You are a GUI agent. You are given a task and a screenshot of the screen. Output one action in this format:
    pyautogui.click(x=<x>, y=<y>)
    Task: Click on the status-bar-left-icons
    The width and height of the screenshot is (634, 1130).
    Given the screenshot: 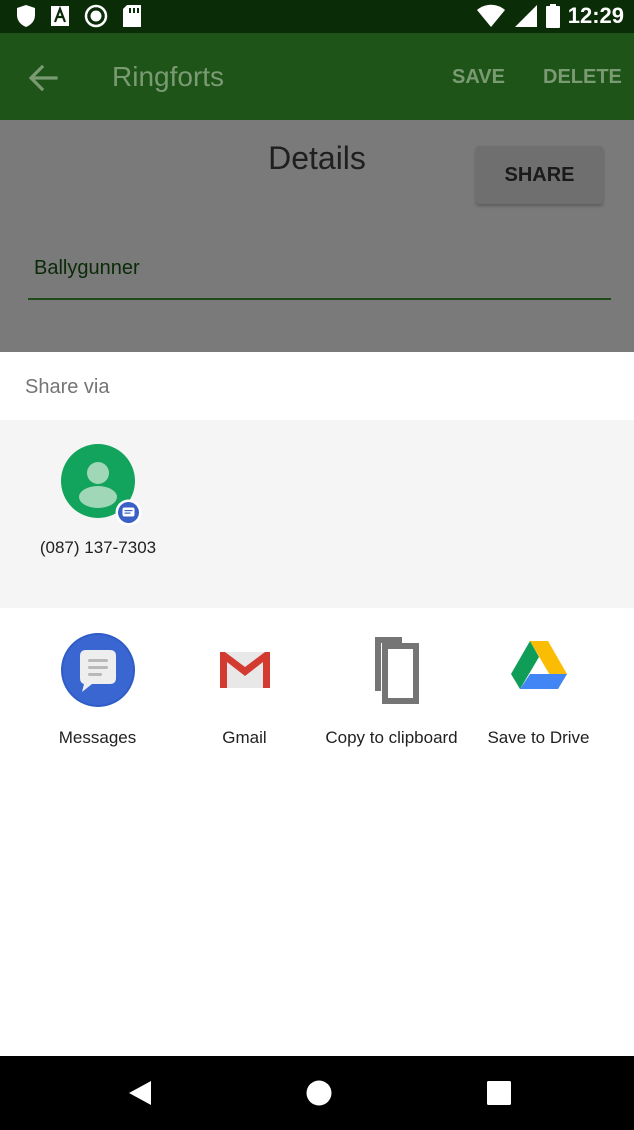 What is the action you would take?
    pyautogui.click(x=79, y=16)
    